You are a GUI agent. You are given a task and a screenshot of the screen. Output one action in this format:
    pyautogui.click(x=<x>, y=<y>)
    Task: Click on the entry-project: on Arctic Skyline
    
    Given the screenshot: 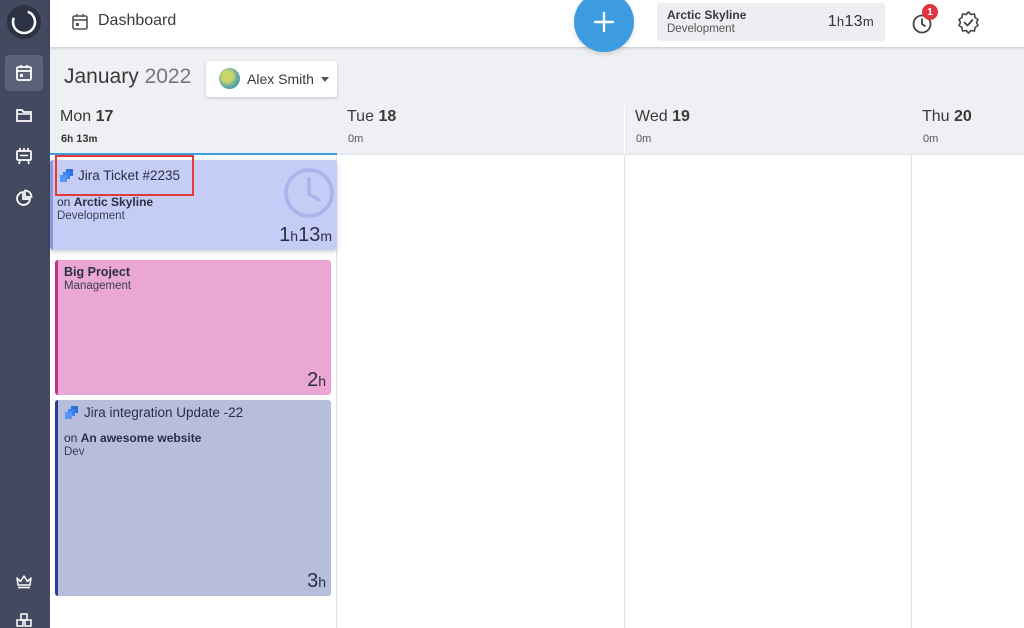 What is the action you would take?
    pyautogui.click(x=105, y=202)
    